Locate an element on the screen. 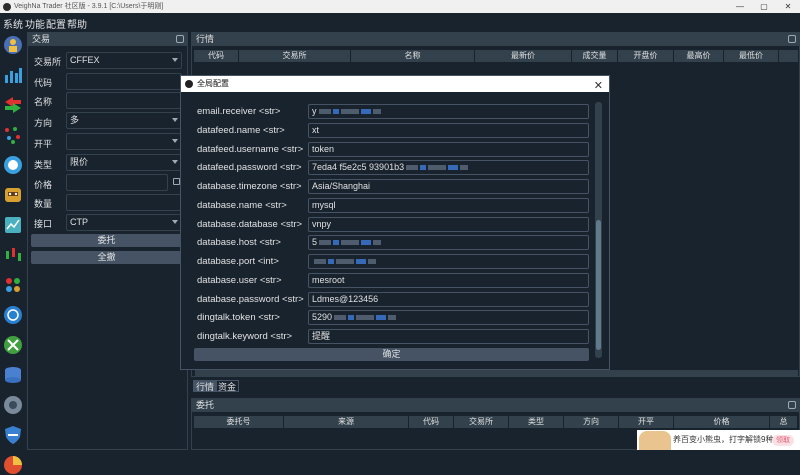 This screenshot has width=800, height=475. orders-col-exchange: 交易所 is located at coordinates (481, 422).